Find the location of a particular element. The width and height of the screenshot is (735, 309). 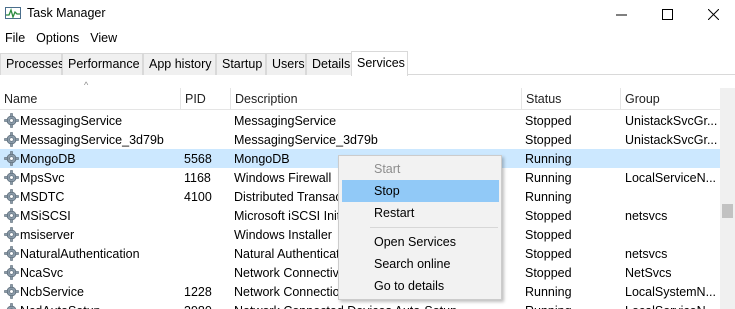

cell-name: NcaSvc is located at coordinates (42, 273).